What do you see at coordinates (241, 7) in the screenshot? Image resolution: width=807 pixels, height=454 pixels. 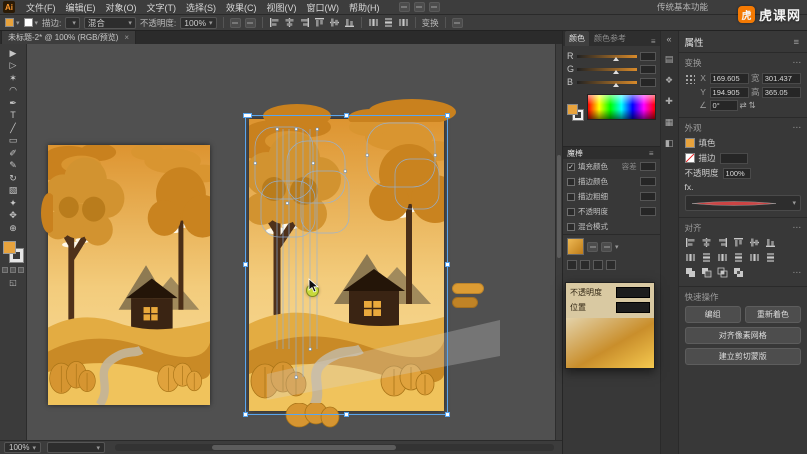 I see `menu-effect: 效果(C)` at bounding box center [241, 7].